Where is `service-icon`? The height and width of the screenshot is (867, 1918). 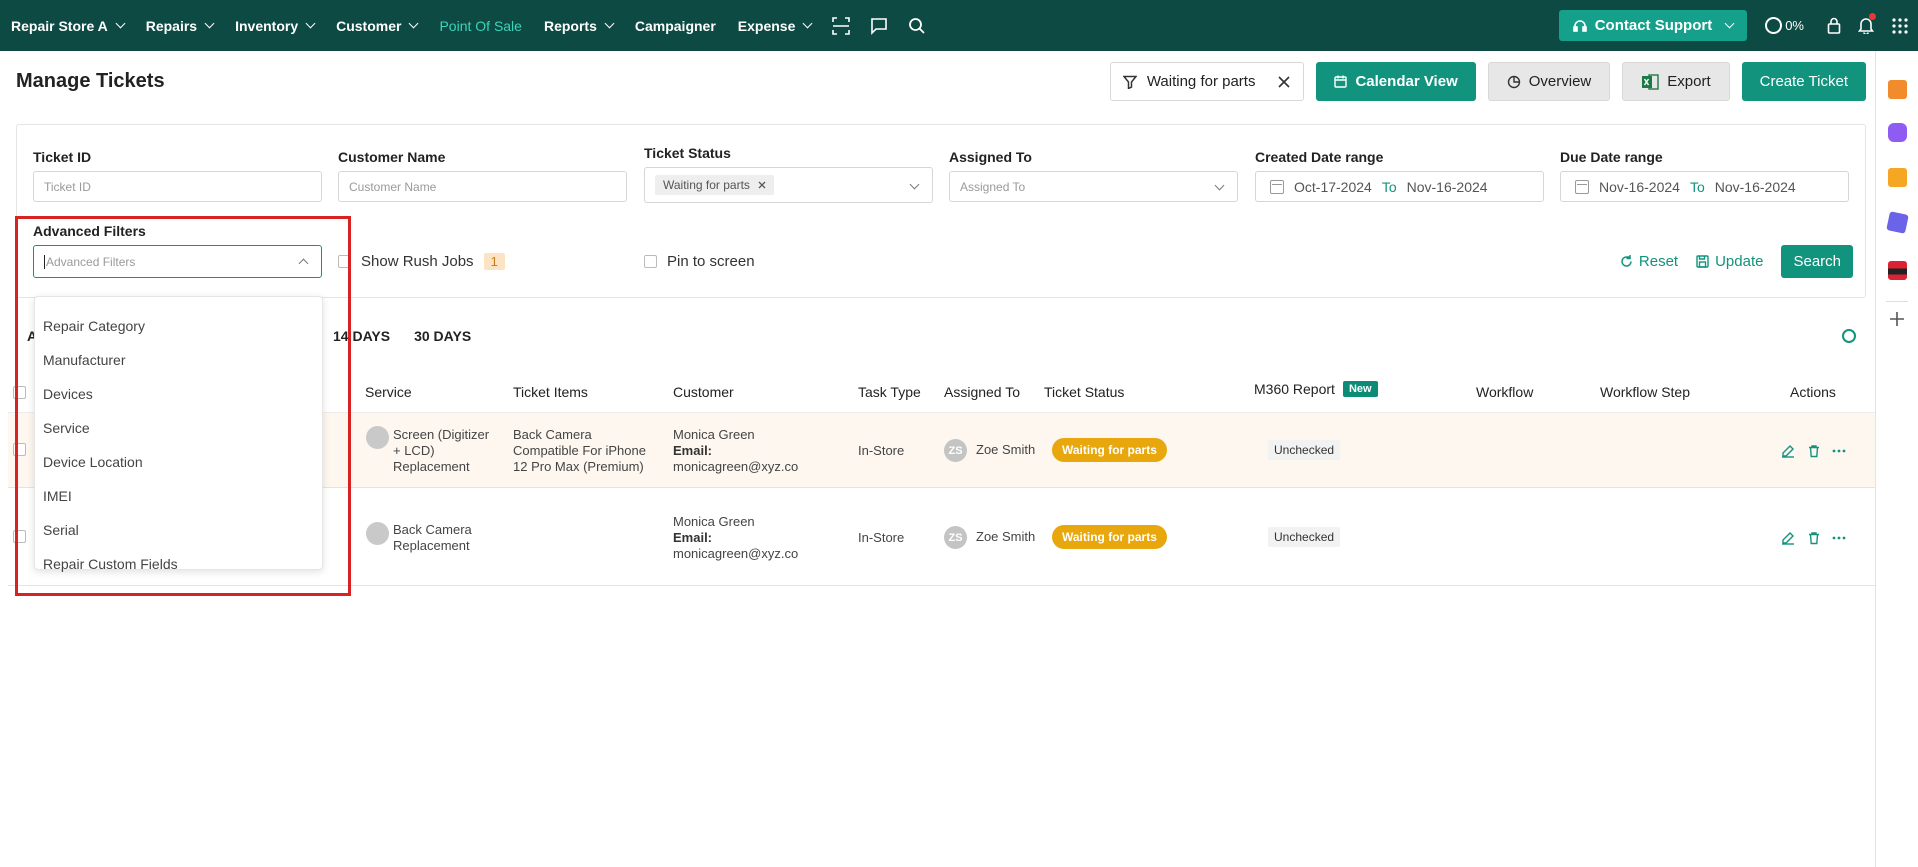 service-icon is located at coordinates (377, 533).